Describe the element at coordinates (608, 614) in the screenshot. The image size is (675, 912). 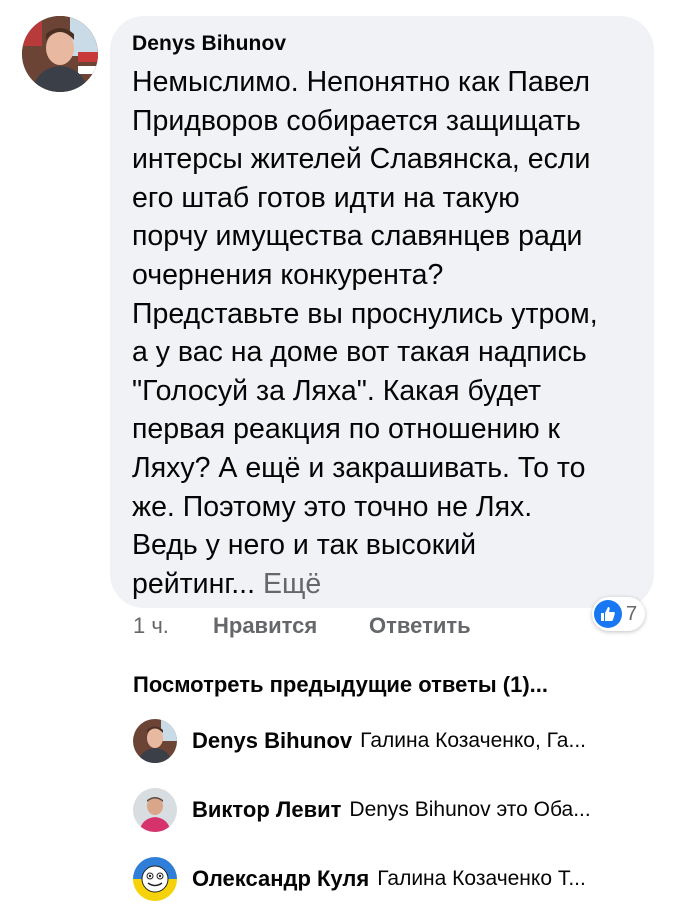
I see `like-icon` at that location.